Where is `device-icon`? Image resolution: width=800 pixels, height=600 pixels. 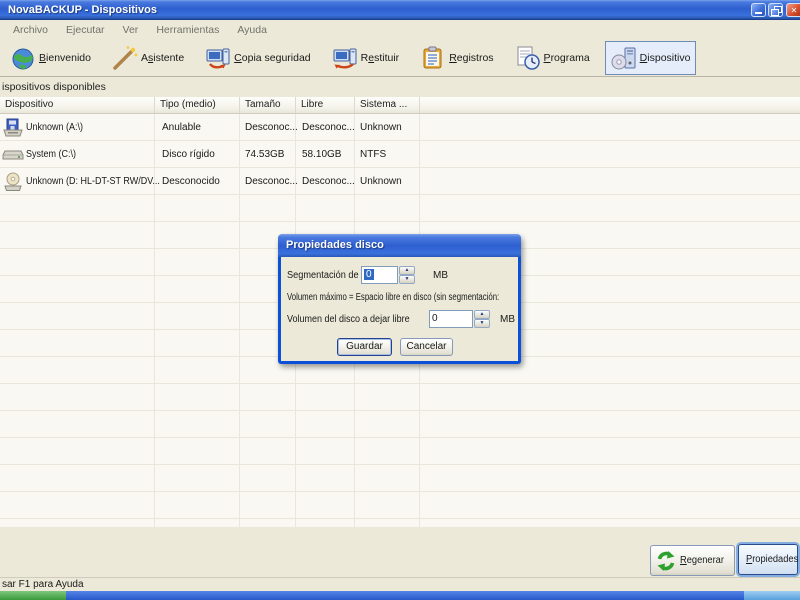
device-icon is located at coordinates (623, 58).